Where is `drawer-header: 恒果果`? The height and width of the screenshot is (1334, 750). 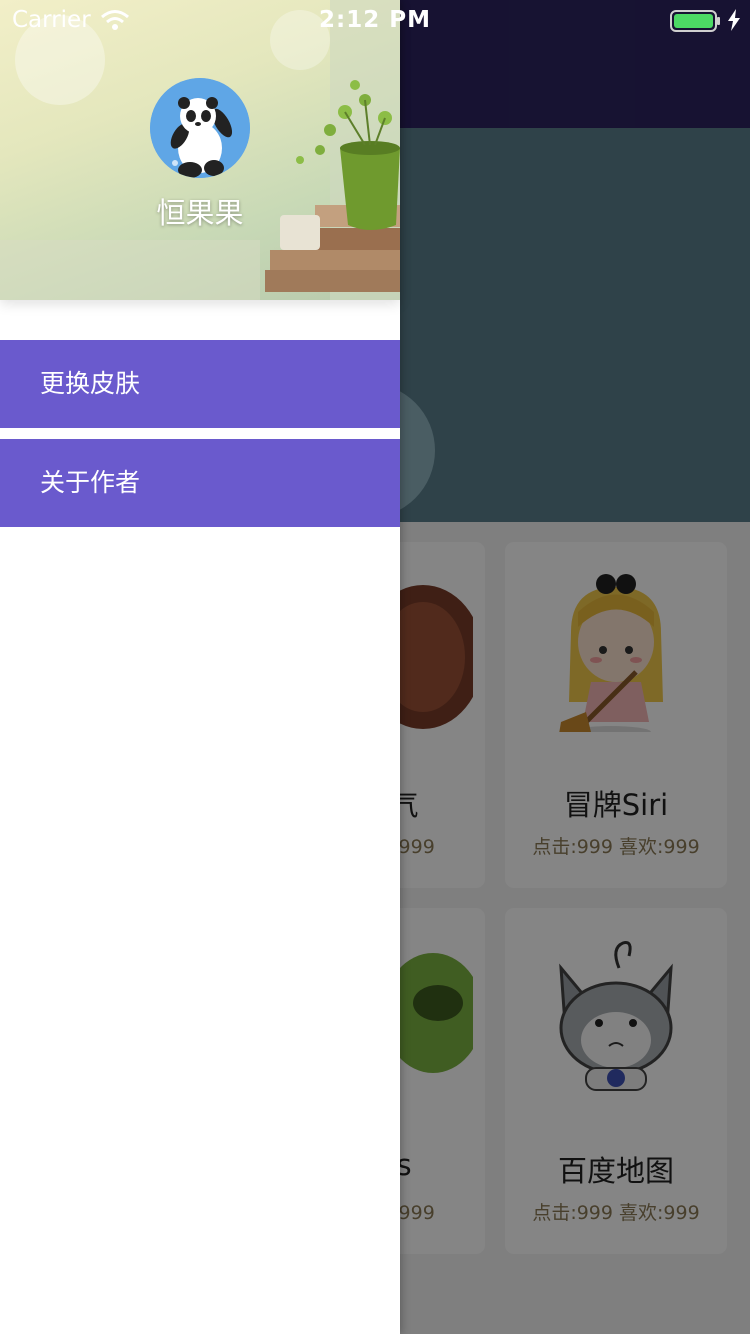
drawer-header: 恒果果 is located at coordinates (200, 150).